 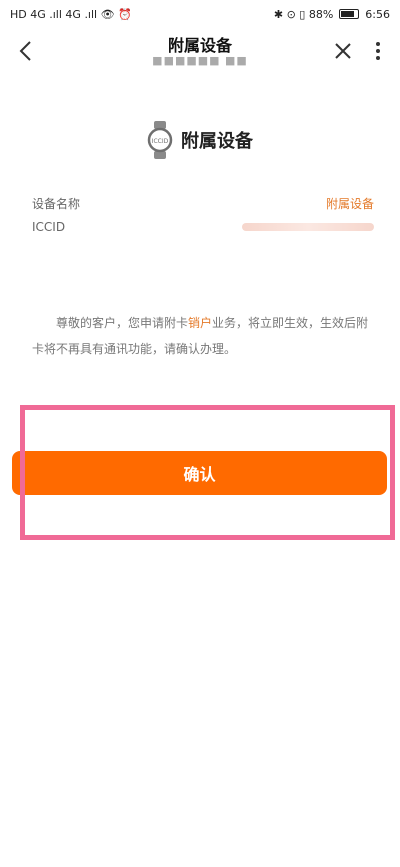 What do you see at coordinates (200, 14) in the screenshot?
I see `status-bar: HD 4G .ıll 4G .ıll 👁 ⏰ ✱ ⊙ ▯ 88% 6:56` at bounding box center [200, 14].